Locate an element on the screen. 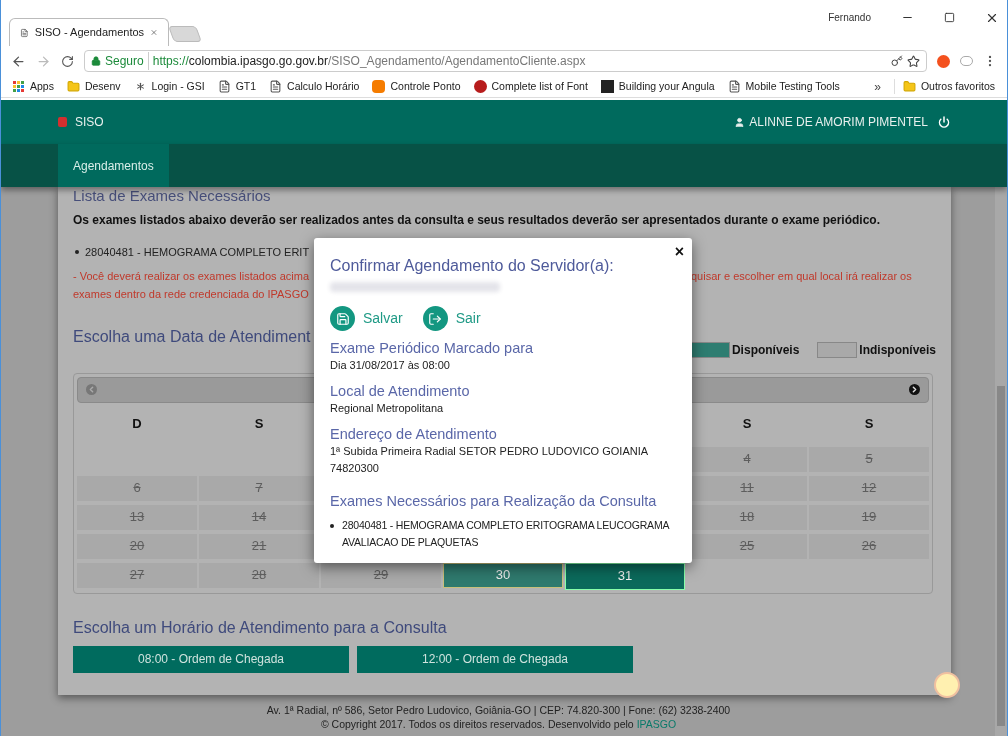 The image size is (1008, 736). back-icon is located at coordinates (18, 61).